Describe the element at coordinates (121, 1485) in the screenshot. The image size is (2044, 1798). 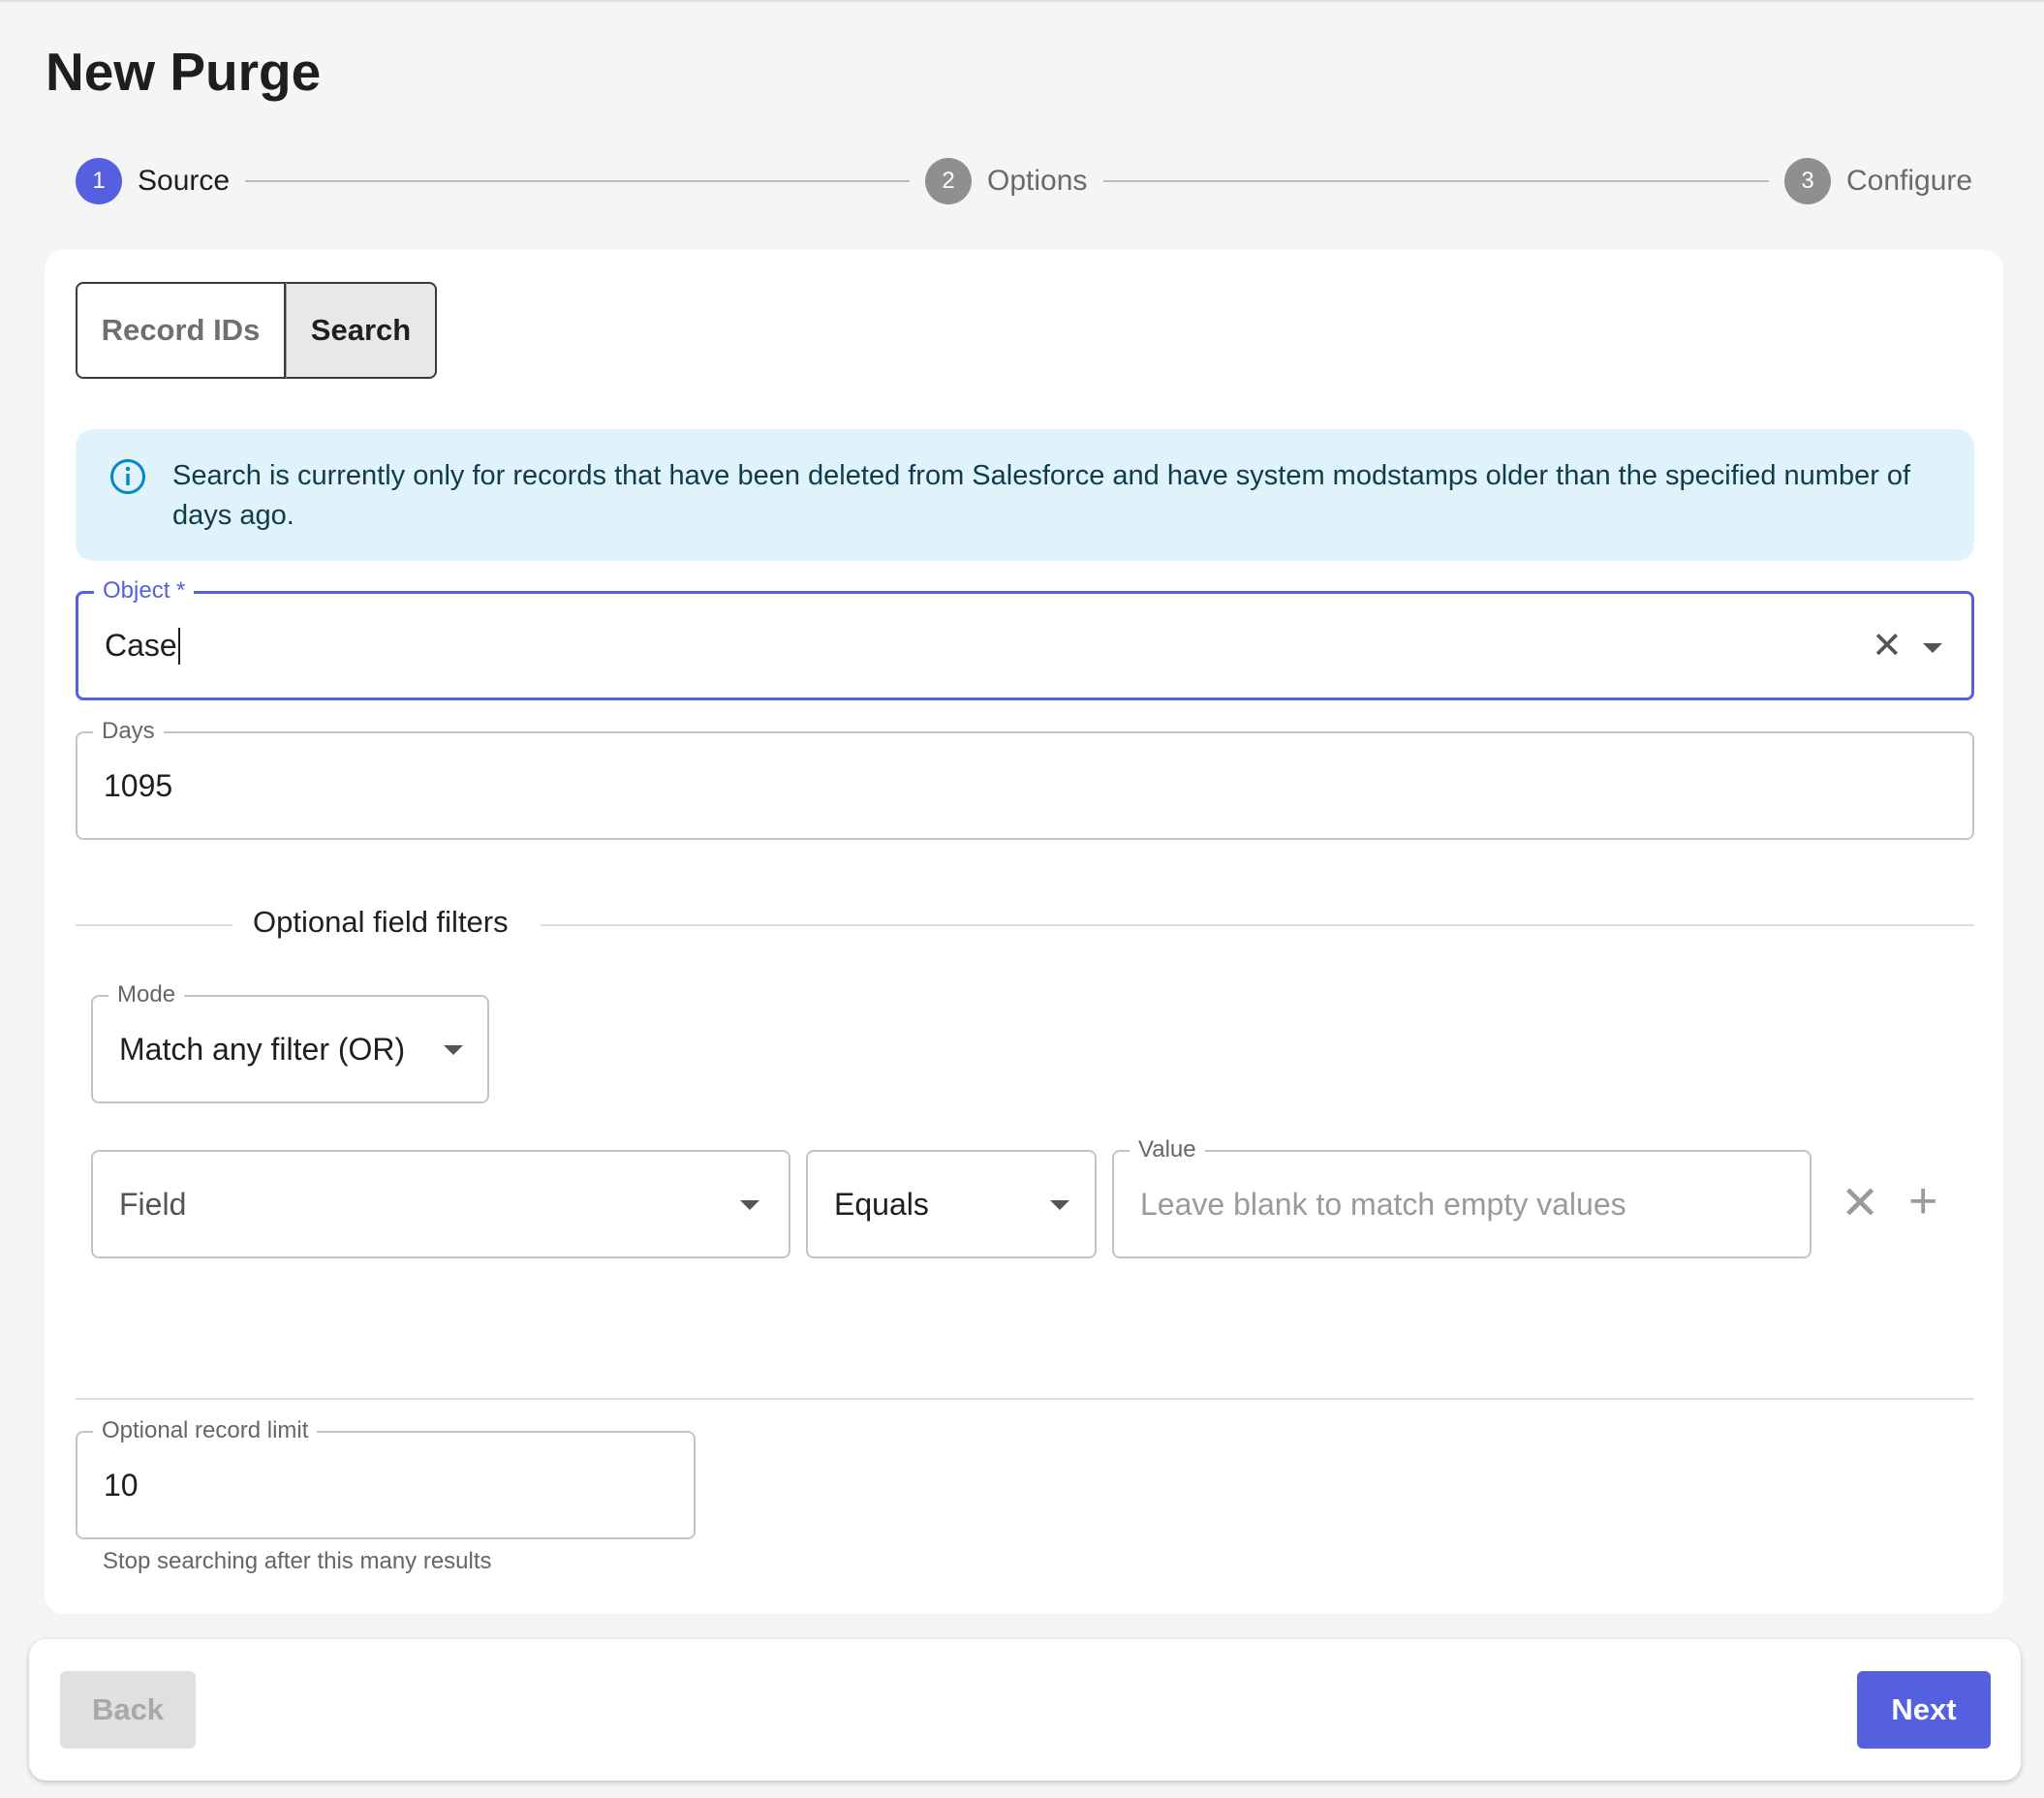
I see `record-limit-value: 10` at that location.